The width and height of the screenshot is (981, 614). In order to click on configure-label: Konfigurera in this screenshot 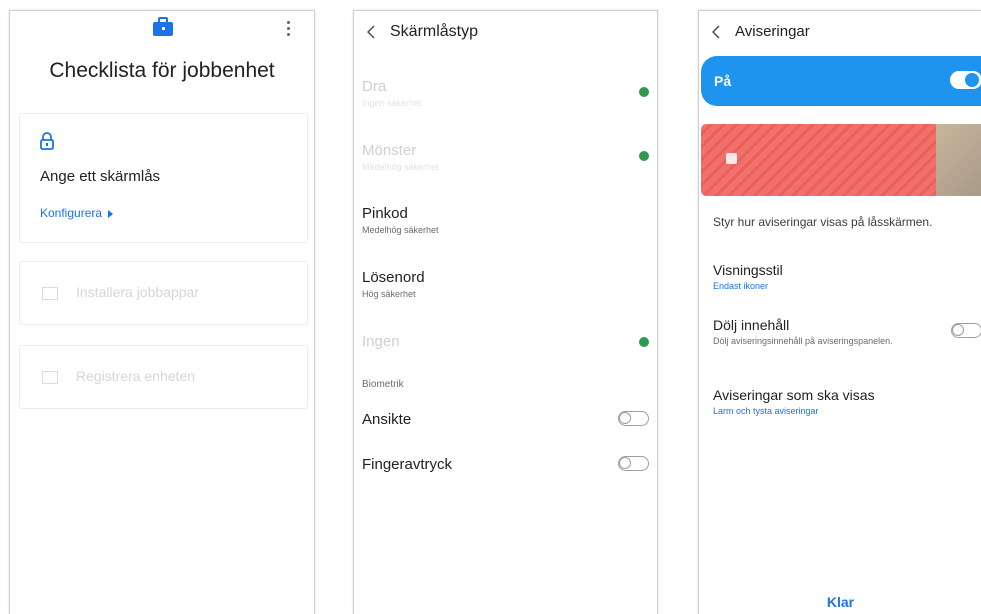, I will do `click(71, 213)`.